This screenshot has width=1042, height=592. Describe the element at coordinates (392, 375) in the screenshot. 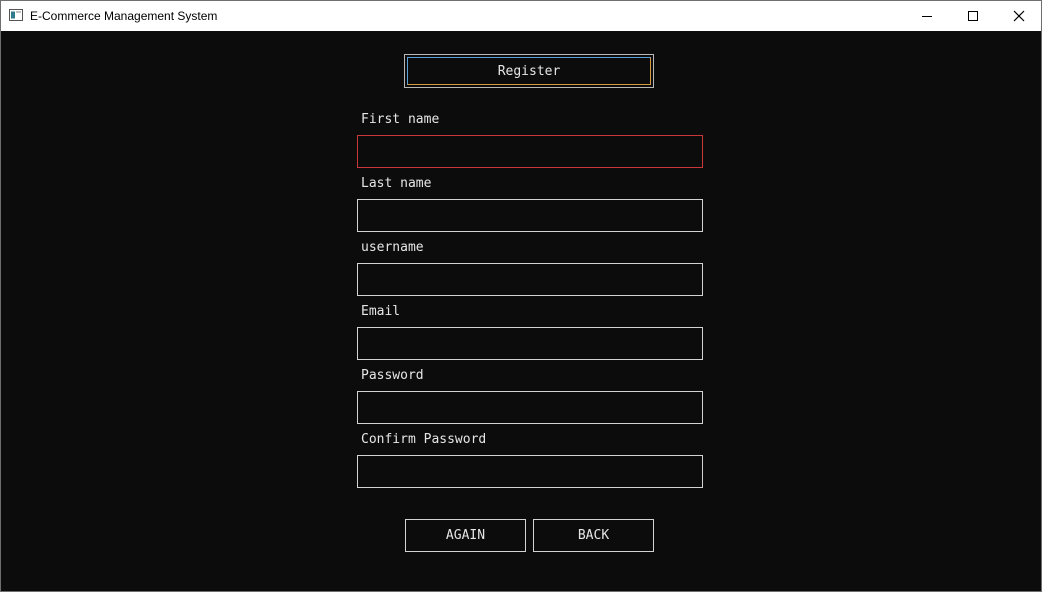

I see `password-label: Password` at that location.